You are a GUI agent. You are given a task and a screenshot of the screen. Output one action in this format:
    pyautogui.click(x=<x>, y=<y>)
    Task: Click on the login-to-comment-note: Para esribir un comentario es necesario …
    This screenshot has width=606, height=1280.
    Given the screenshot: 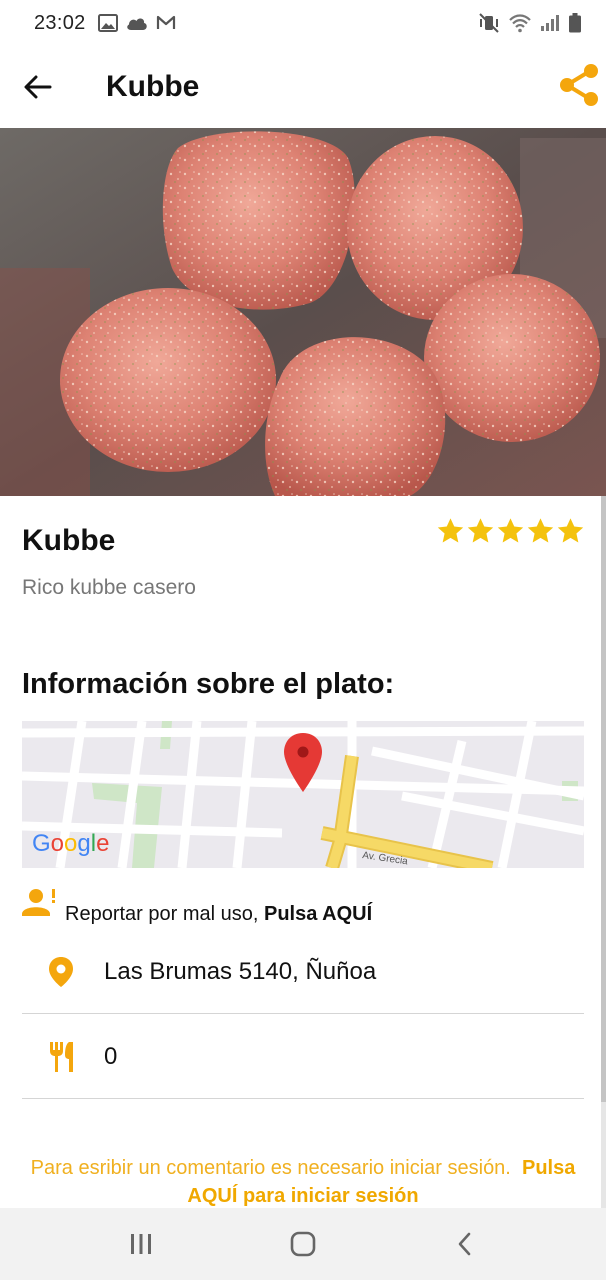 What is the action you would take?
    pyautogui.click(x=303, y=1182)
    